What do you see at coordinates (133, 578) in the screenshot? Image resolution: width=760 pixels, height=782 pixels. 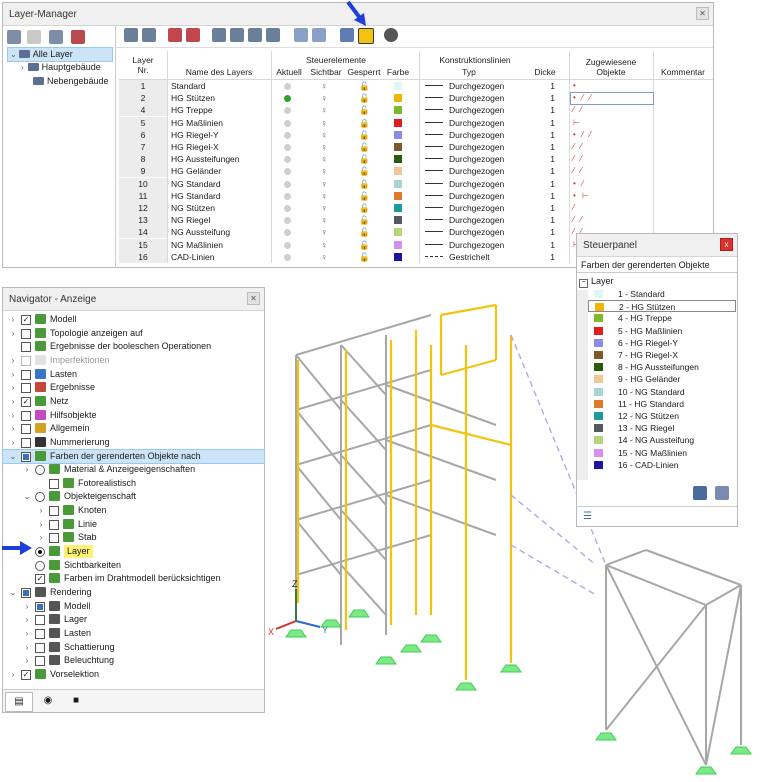 I see `nav-item-farben-im-drahtmodell-berücksichtigen: ✓ Farben im Drahtmodell berücksichtigen` at bounding box center [133, 578].